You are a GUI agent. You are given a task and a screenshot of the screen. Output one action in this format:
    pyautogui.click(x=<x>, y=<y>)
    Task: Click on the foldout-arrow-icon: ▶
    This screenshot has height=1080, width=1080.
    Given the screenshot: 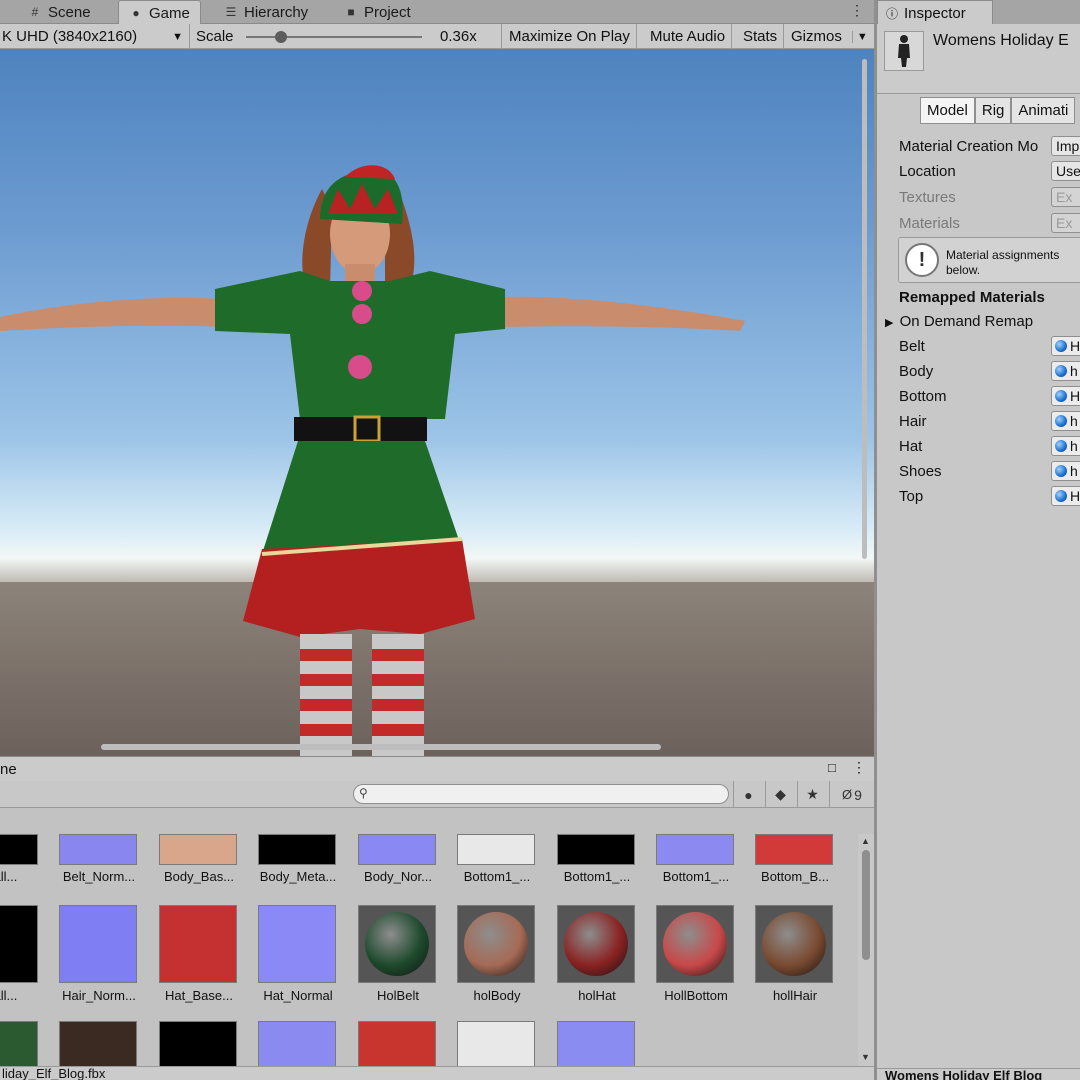 What is the action you would take?
    pyautogui.click(x=889, y=323)
    